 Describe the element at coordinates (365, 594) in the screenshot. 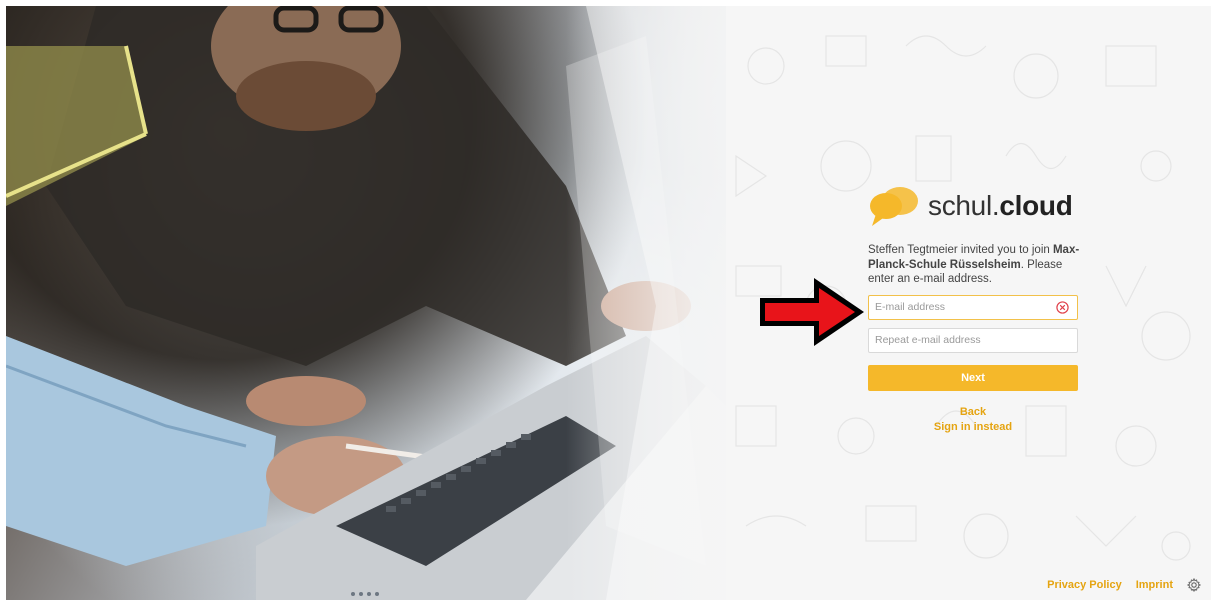

I see `carousel-dots` at that location.